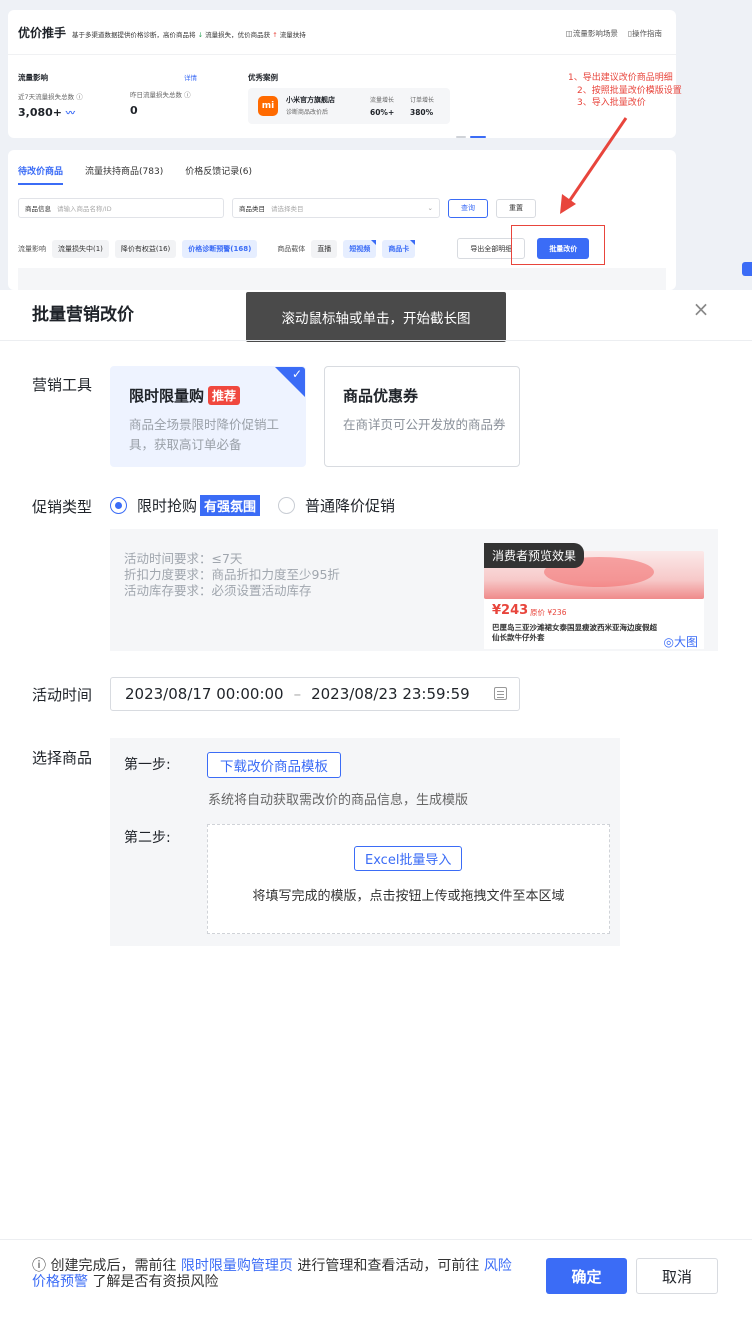 The height and width of the screenshot is (1330, 752). I want to click on tag-price-warning: 价格诊断预警(168), so click(220, 248).